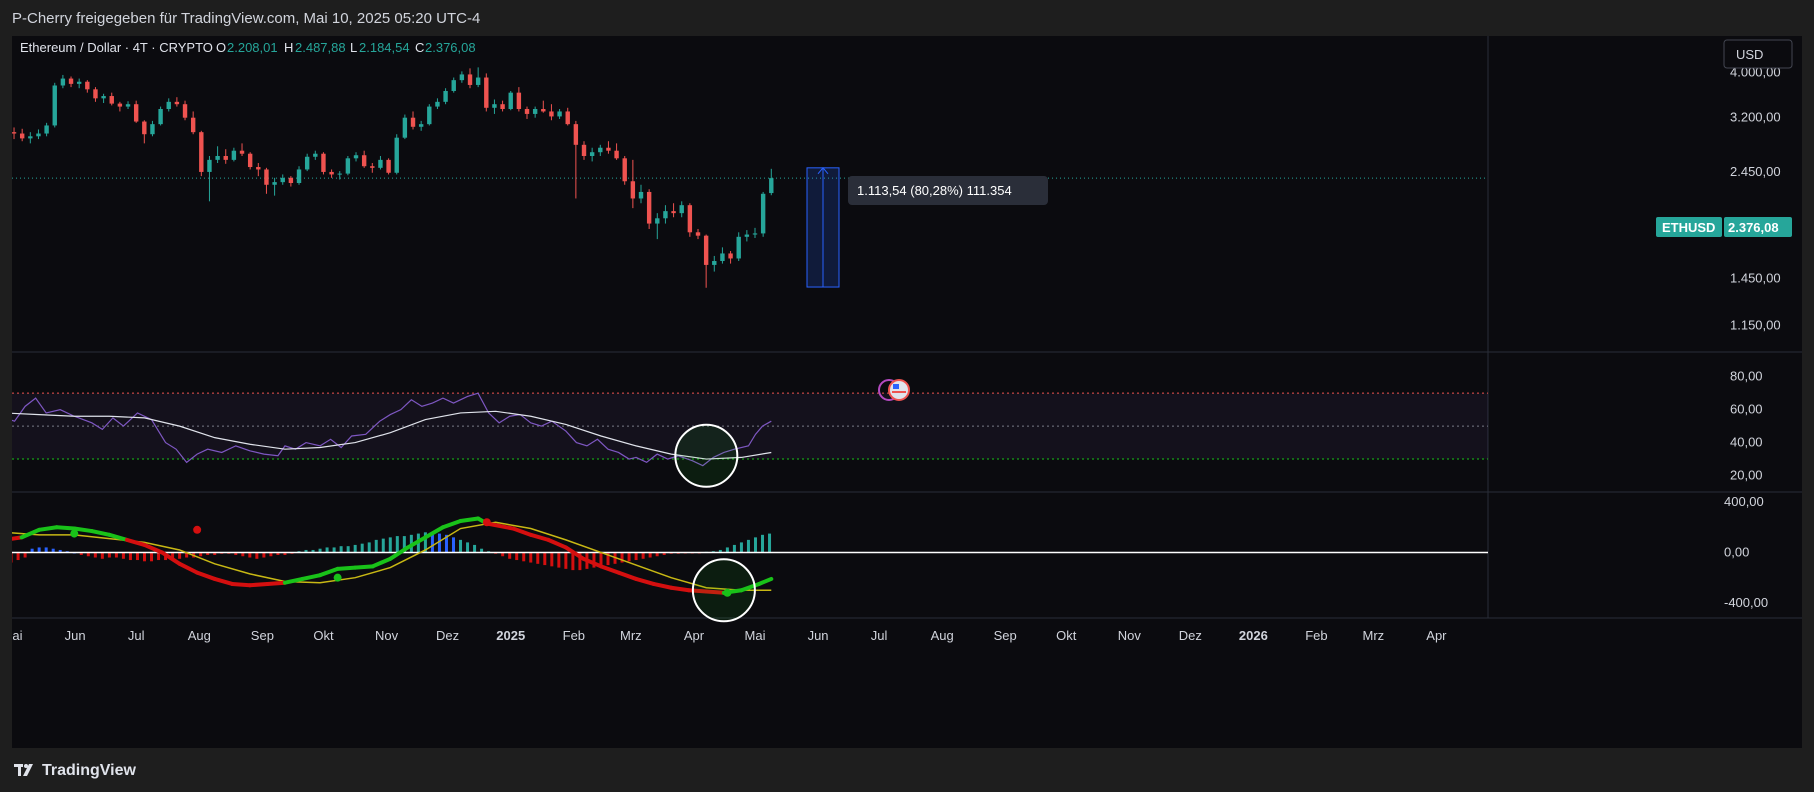 The height and width of the screenshot is (792, 1814). I want to click on legend-open-label: O, so click(221, 47).